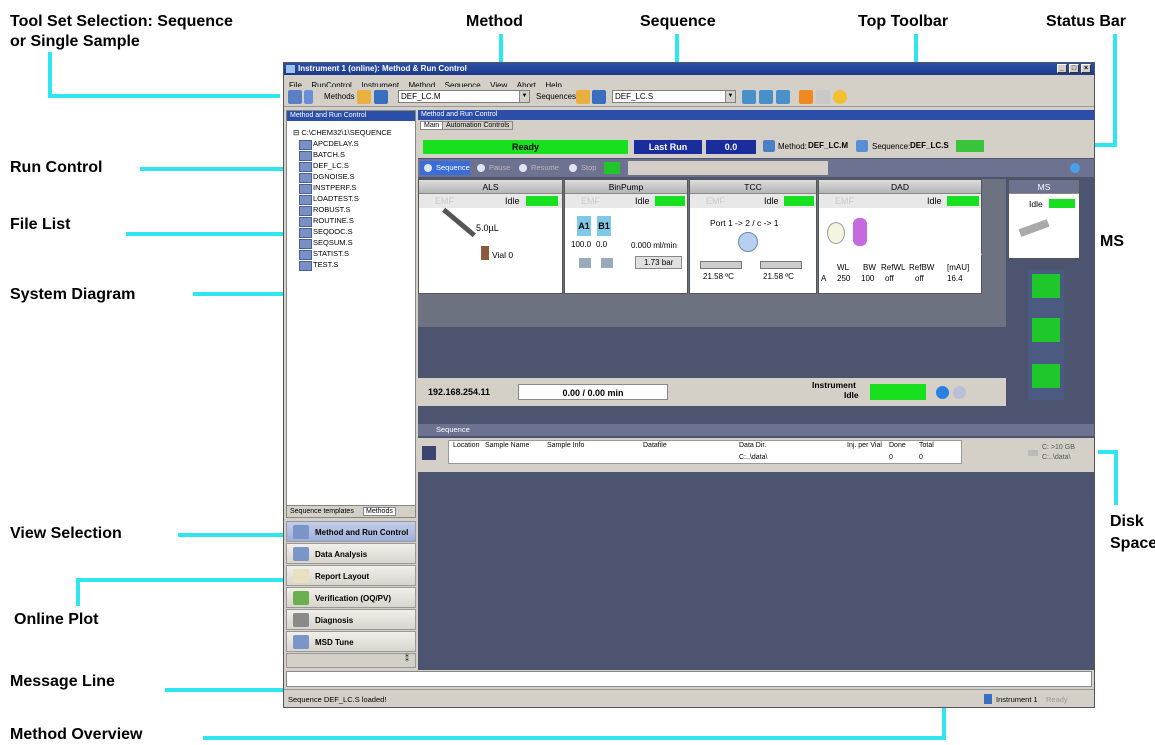 The image size is (1155, 745). I want to click on annotation-run-control: Run Control, so click(56, 167).